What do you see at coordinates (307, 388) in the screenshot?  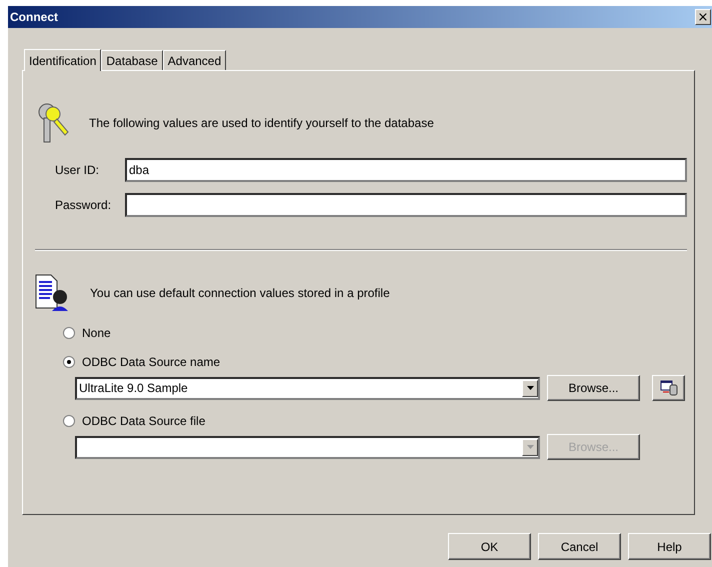 I see `dropdown-field: UltraLite 9.0 Sample` at bounding box center [307, 388].